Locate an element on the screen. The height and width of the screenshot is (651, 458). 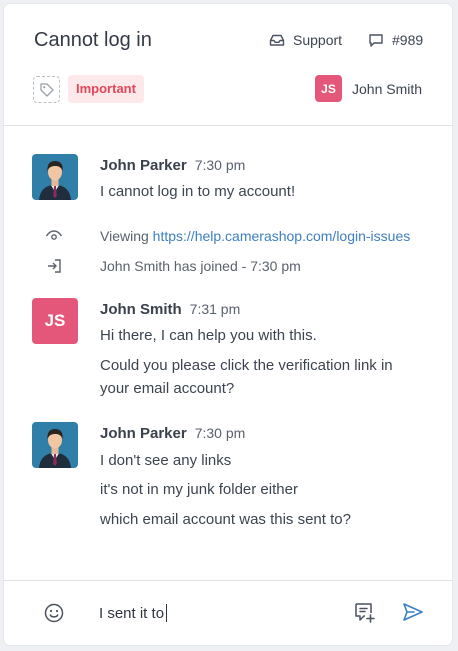
tag-icon is located at coordinates (46, 89).